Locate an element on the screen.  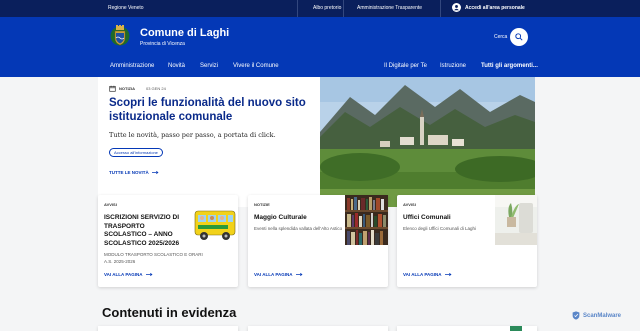
all-news-label: TUTTE LE NOVITÀ is located at coordinates (129, 172).